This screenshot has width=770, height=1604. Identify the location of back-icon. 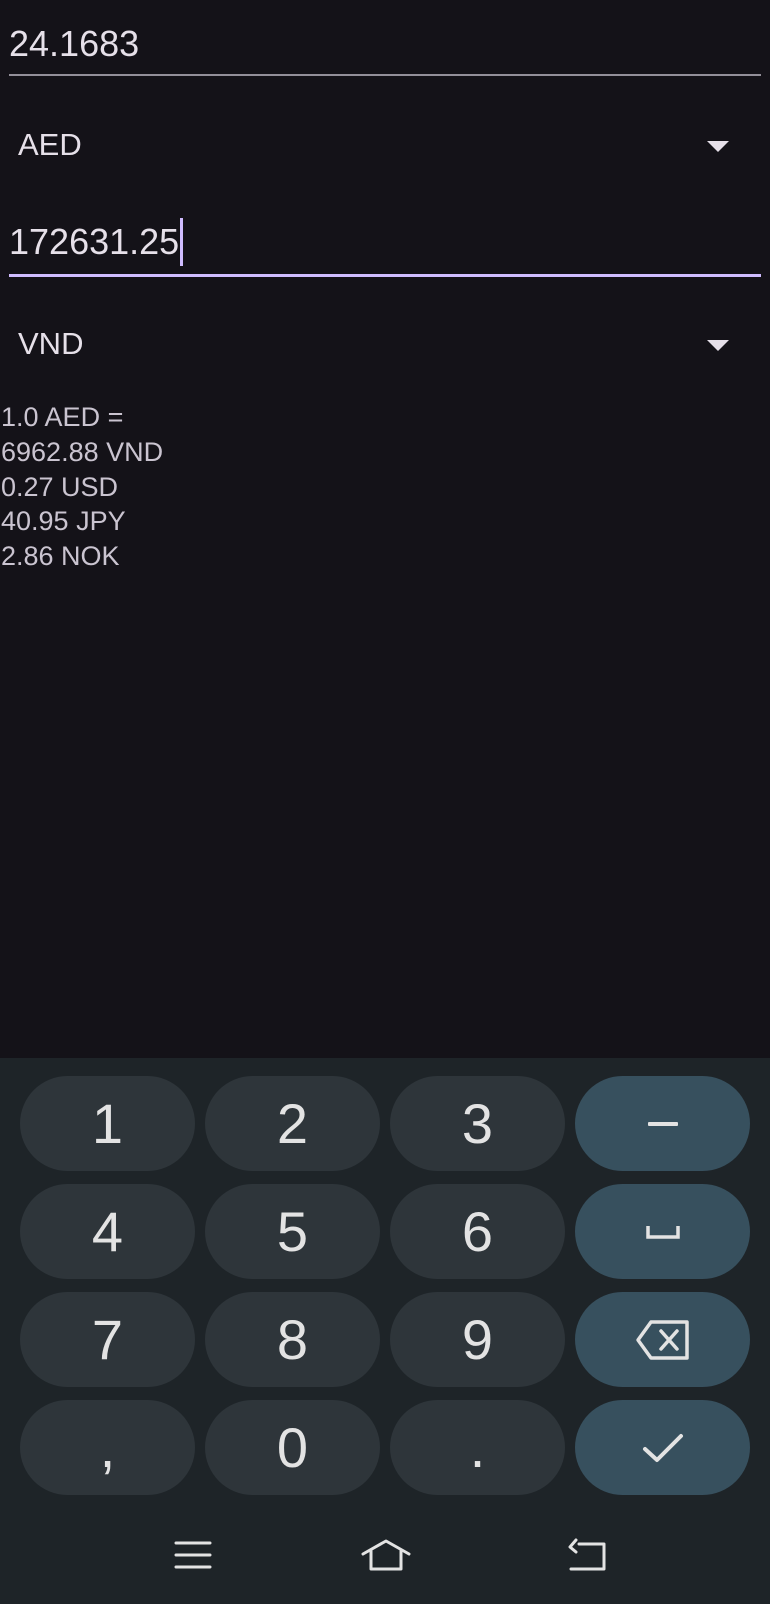
(587, 1554).